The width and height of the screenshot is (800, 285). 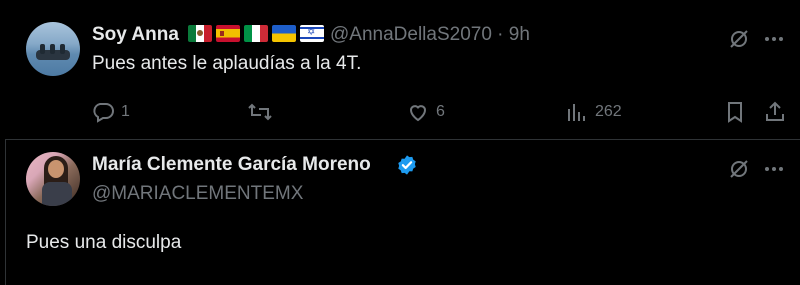 What do you see at coordinates (57, 194) in the screenshot?
I see `avatar-body` at bounding box center [57, 194].